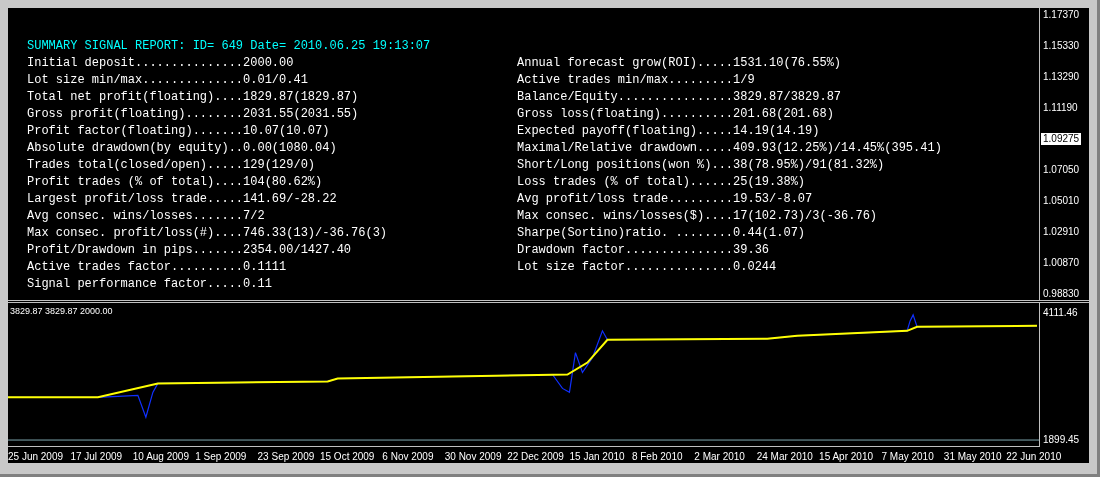 The image size is (1100, 477). Describe the element at coordinates (146, 216) in the screenshot. I see `report-line: Avg consec. wins/losses.......7/2` at that location.